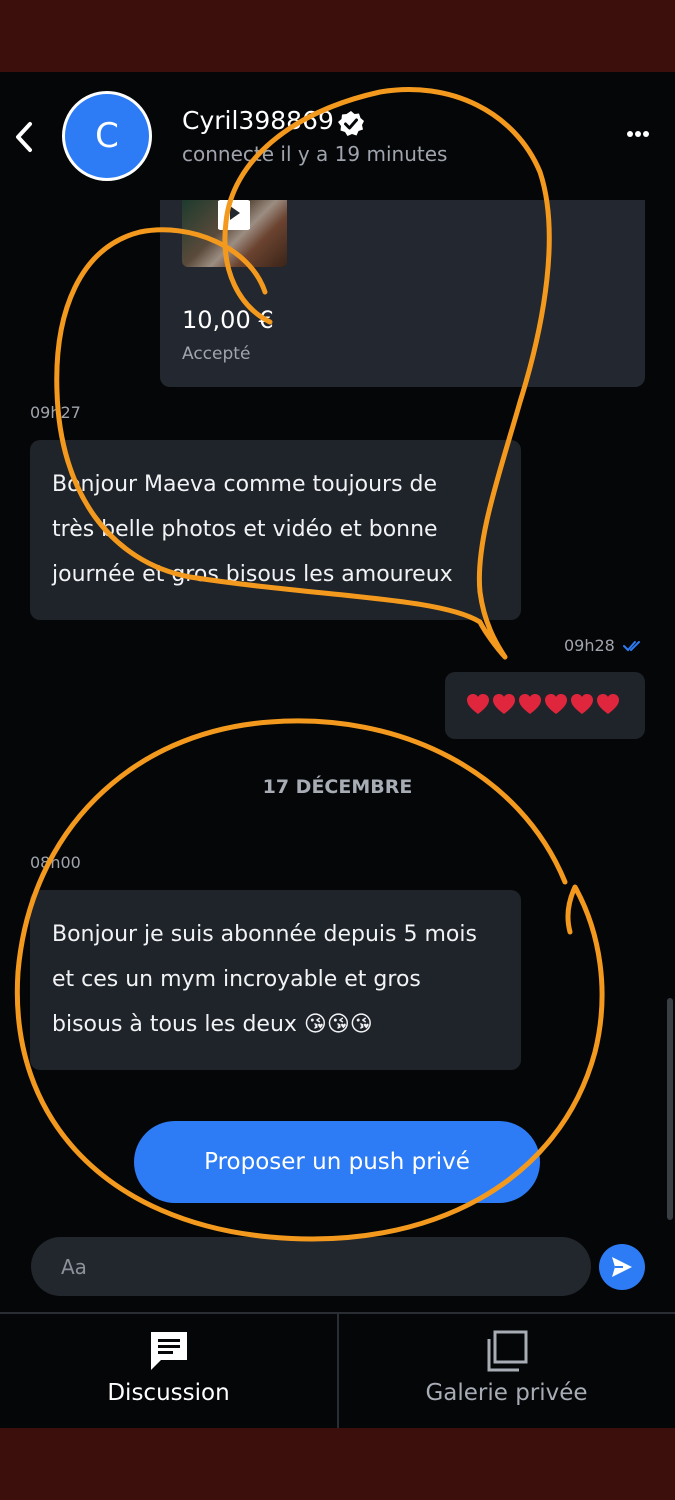 This screenshot has height=1500, width=675. Describe the element at coordinates (631, 646) in the screenshot. I see `read-receipt-icon` at that location.